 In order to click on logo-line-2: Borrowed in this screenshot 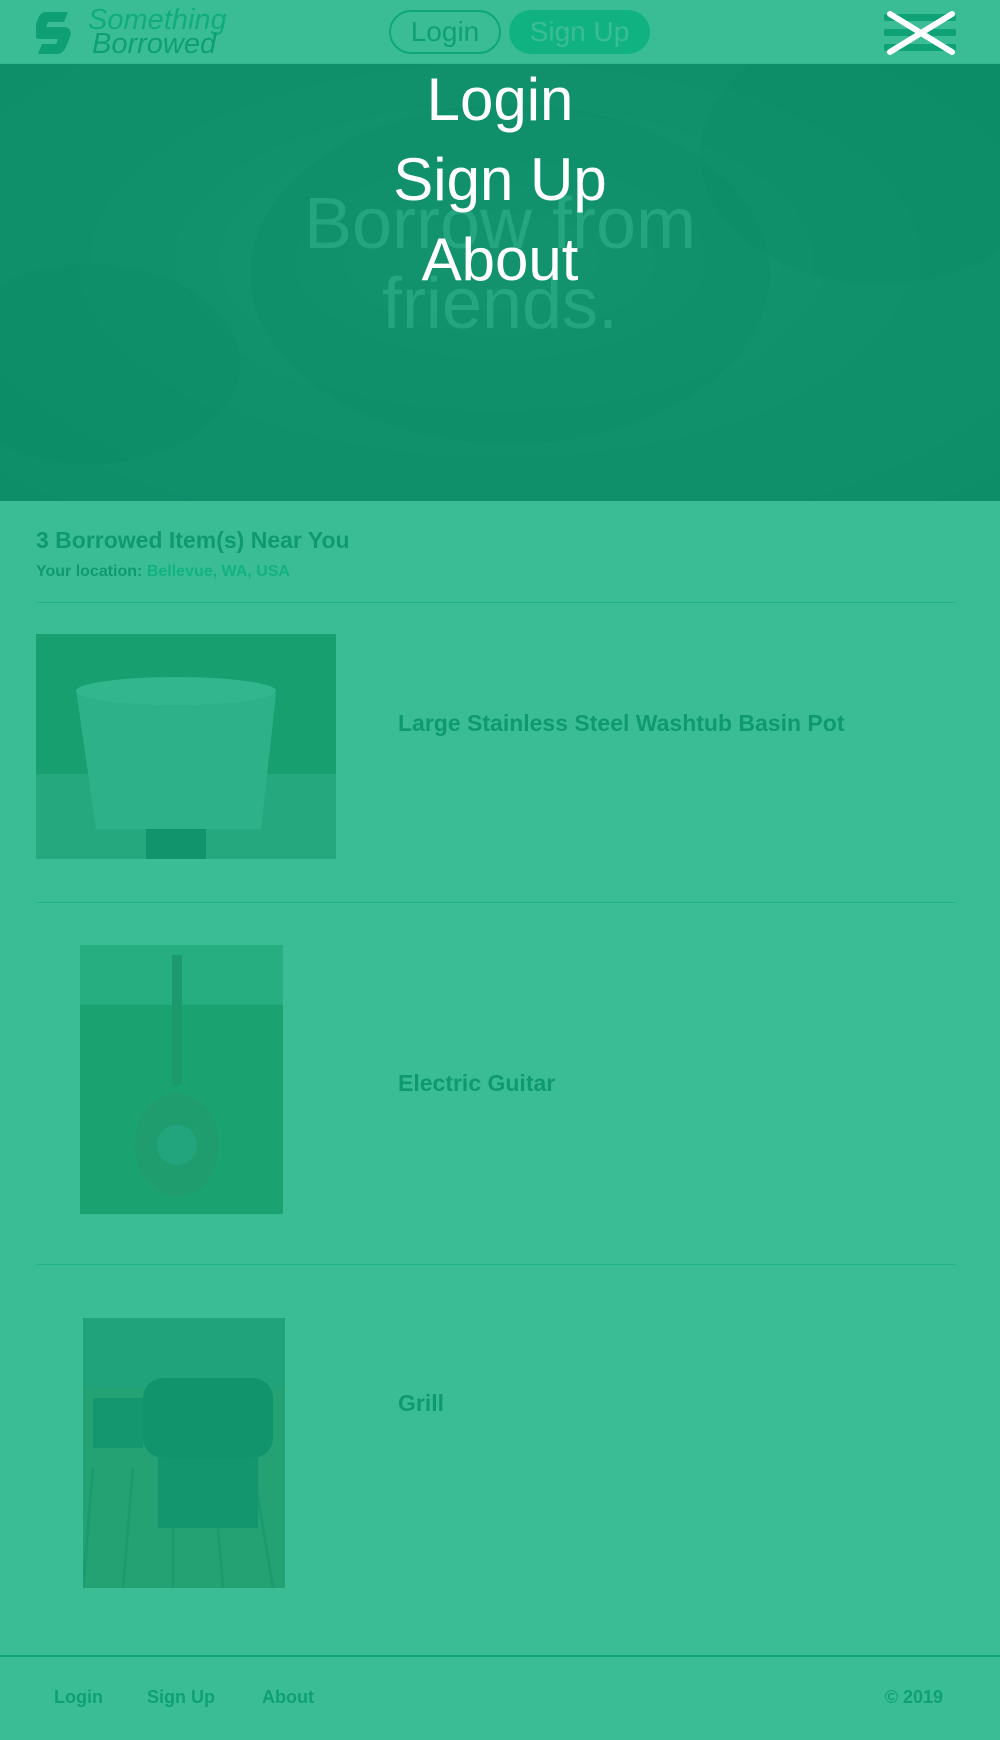, I will do `click(154, 44)`.